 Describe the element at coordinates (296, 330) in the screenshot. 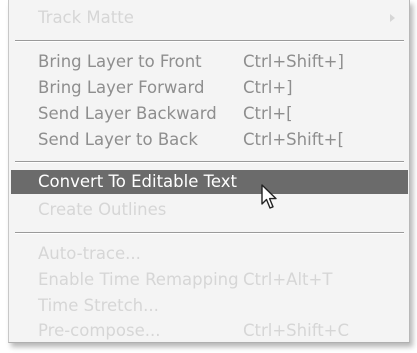

I see `menu-item-shortcut: Ctrl+Shift+C` at that location.